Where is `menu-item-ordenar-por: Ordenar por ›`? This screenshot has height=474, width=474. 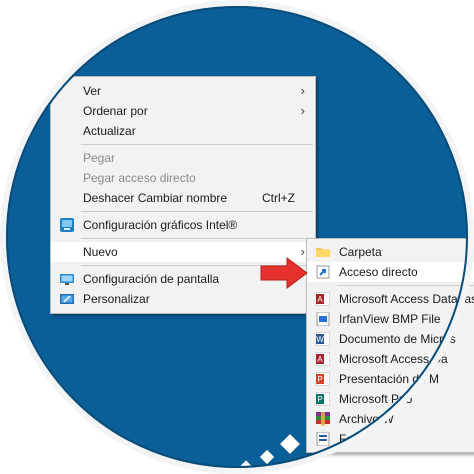
menu-item-ordenar-por: Ordenar por › is located at coordinates (183, 111).